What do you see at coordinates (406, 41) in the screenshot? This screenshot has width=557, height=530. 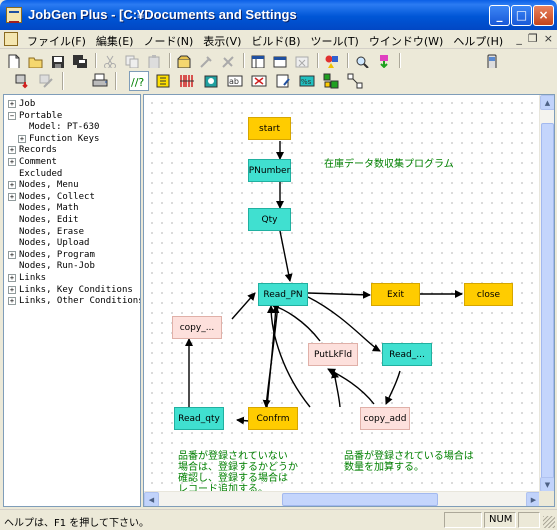 I see `menu-item-6: ウインドウ(W)` at bounding box center [406, 41].